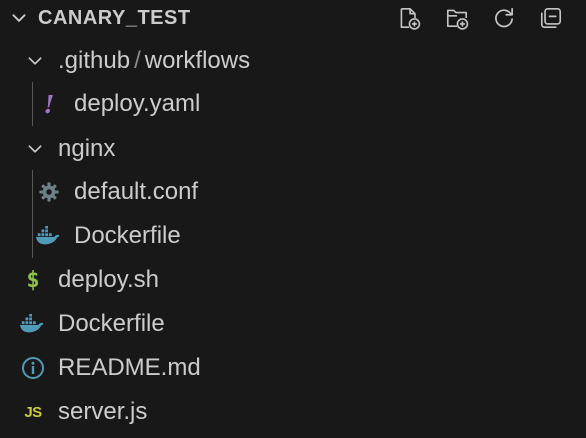  I want to click on yaml-exclamation-icon: !, so click(49, 104).